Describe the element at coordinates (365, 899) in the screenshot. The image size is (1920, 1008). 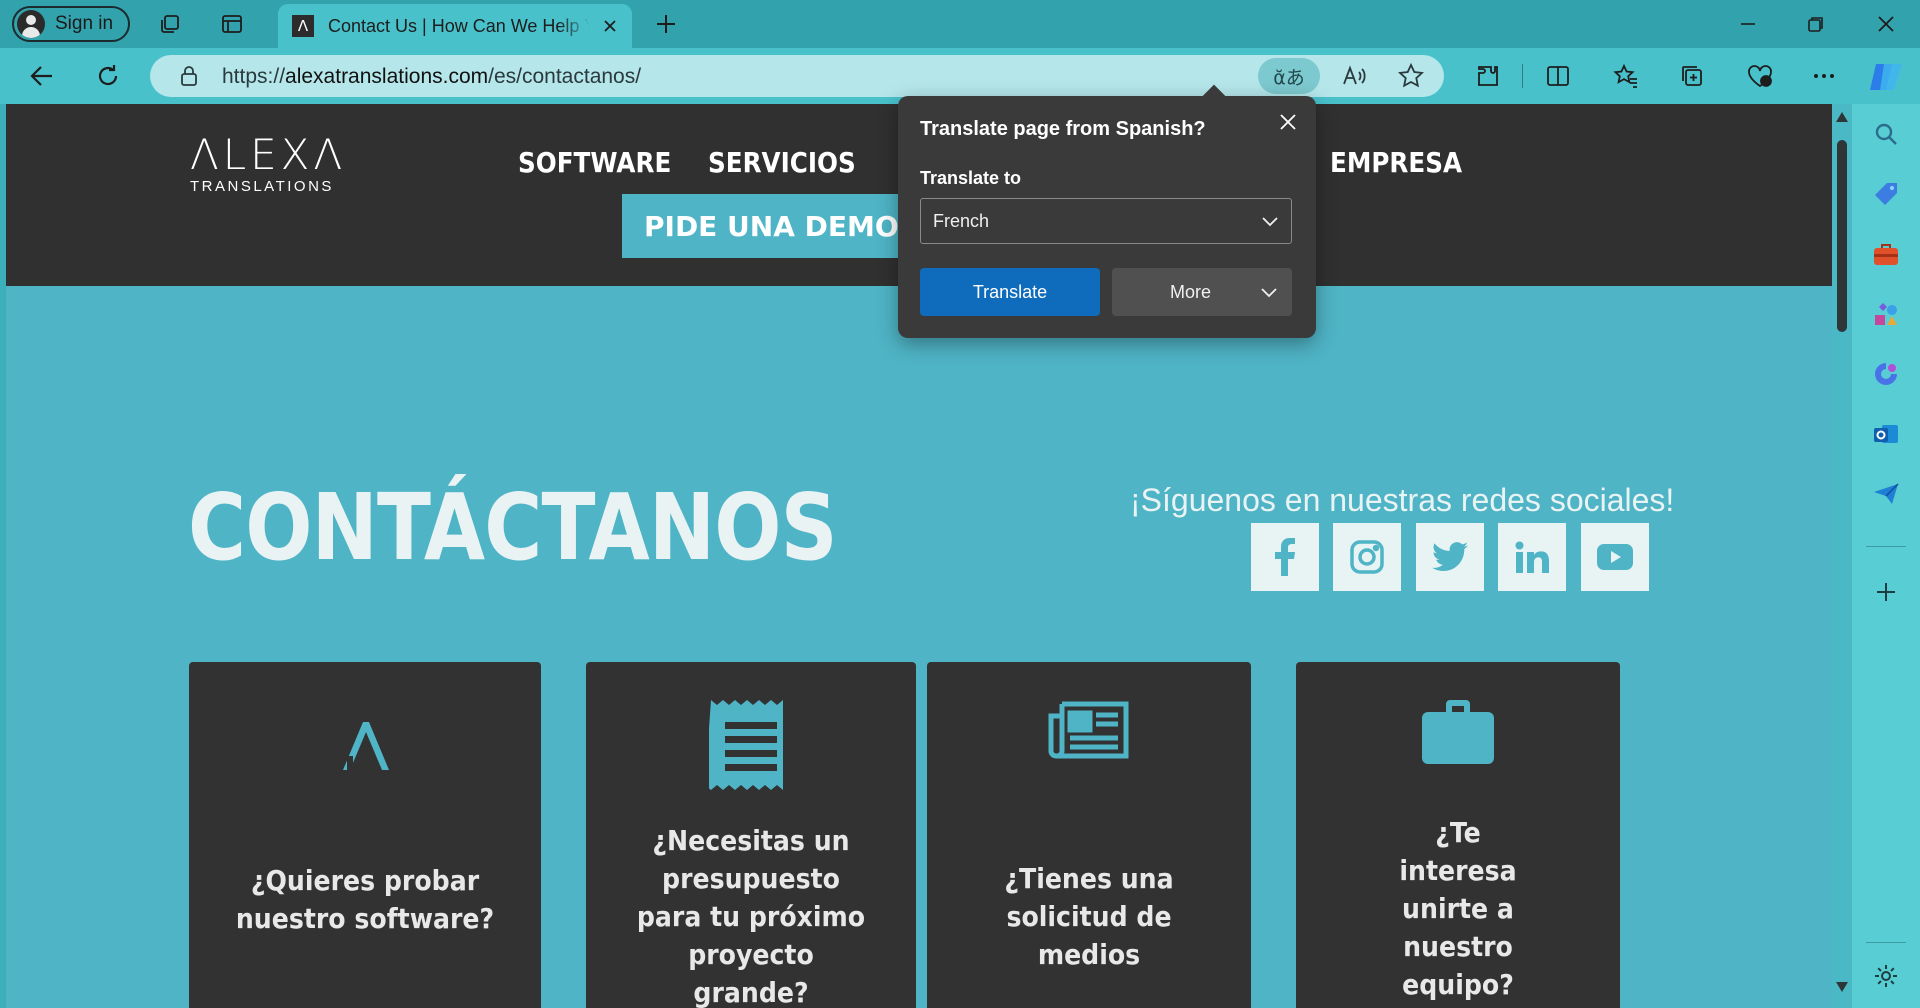
I see `card-text: ¿Quieres probar nuestro software?` at that location.